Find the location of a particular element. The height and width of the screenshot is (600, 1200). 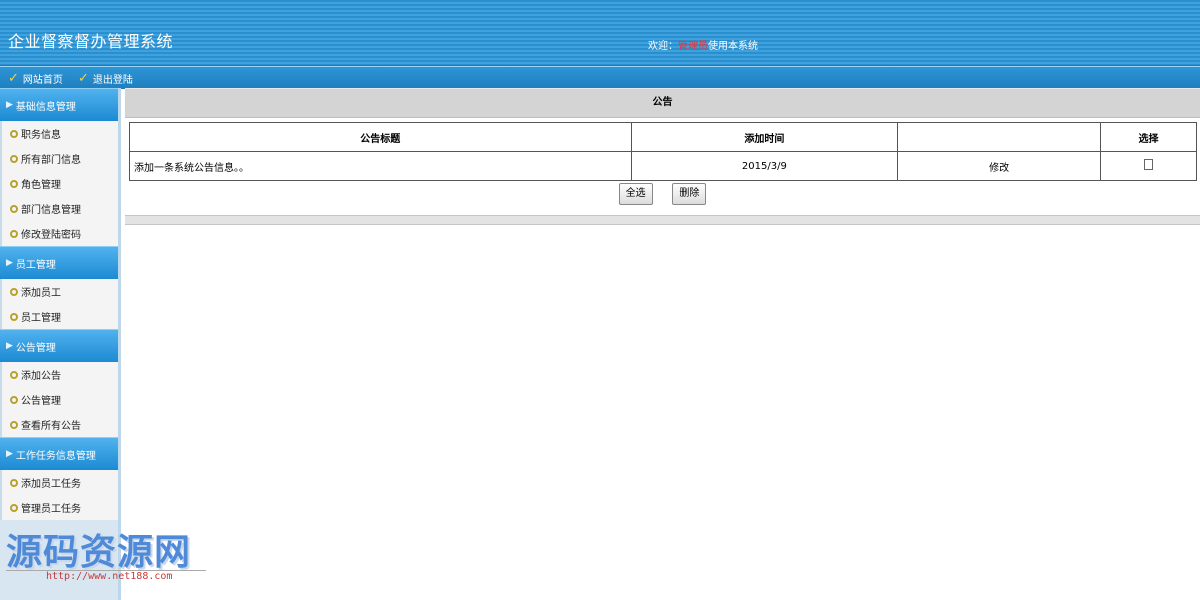

sidebar-item-add-employee: 添加员工 is located at coordinates (60, 291).